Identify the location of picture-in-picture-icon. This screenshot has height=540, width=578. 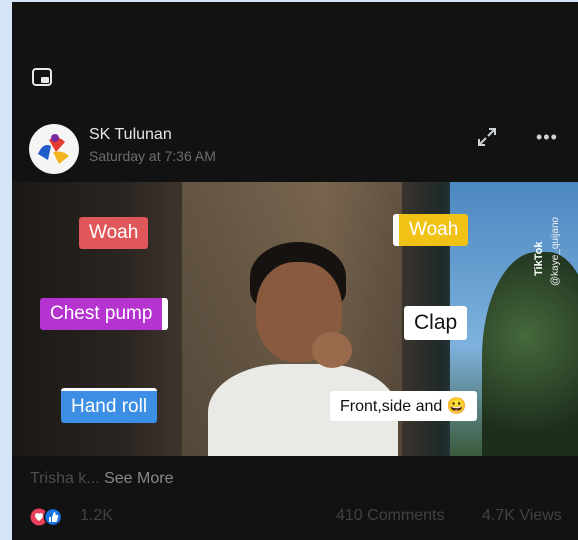
(42, 77).